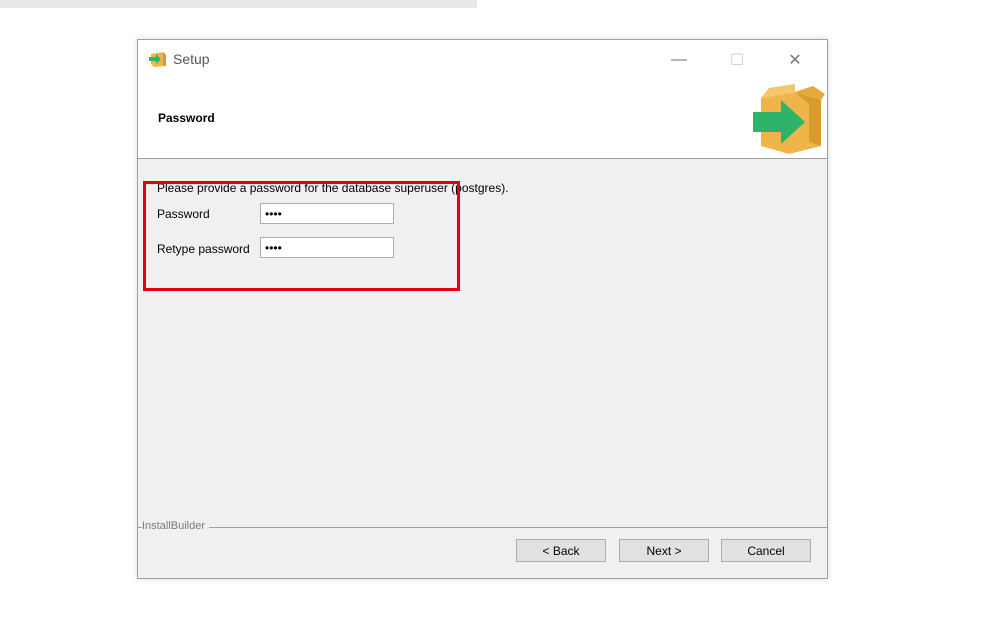 The height and width of the screenshot is (633, 1001). What do you see at coordinates (737, 60) in the screenshot?
I see `maximize-button: ☐` at bounding box center [737, 60].